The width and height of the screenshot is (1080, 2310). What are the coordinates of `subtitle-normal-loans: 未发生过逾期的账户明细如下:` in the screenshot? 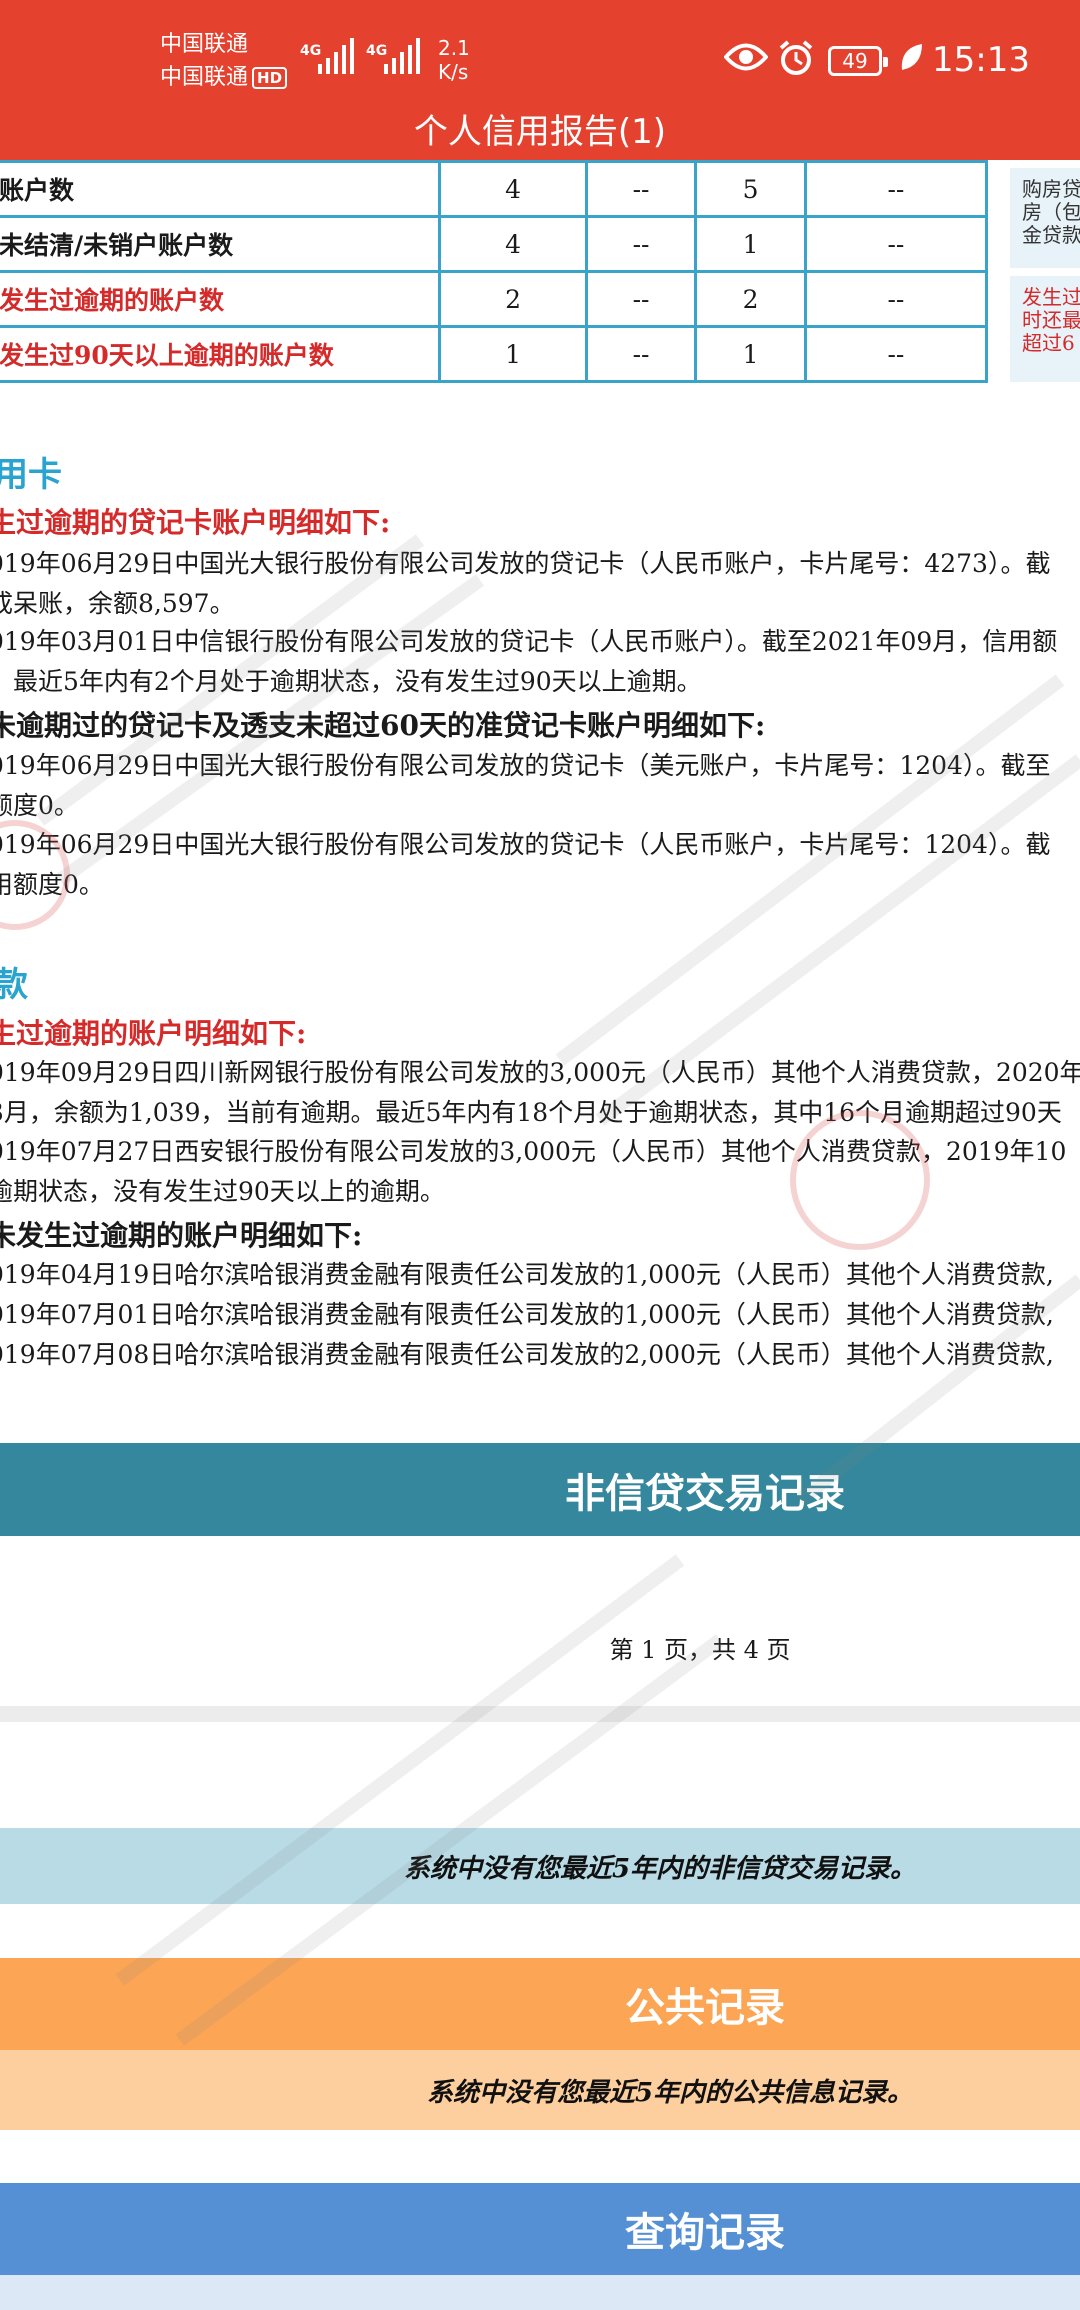 It's located at (181, 1235).